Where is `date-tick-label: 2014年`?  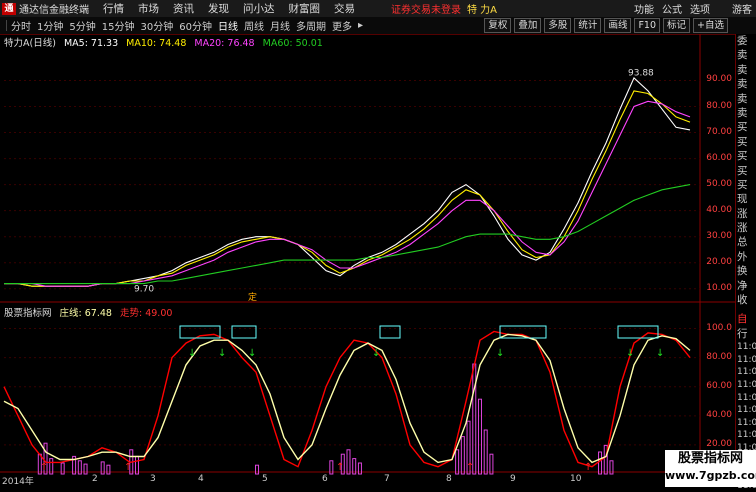
date-tick-label: 2014年 is located at coordinates (18, 482).